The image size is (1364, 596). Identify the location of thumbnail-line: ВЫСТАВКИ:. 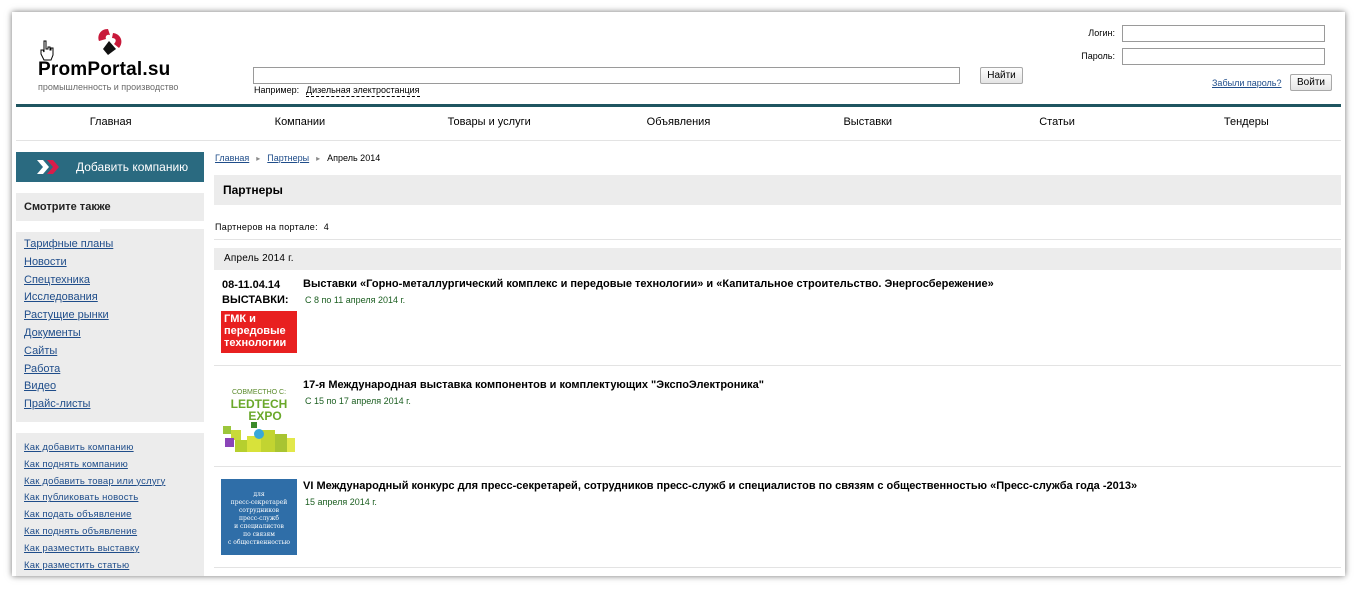
(255, 300).